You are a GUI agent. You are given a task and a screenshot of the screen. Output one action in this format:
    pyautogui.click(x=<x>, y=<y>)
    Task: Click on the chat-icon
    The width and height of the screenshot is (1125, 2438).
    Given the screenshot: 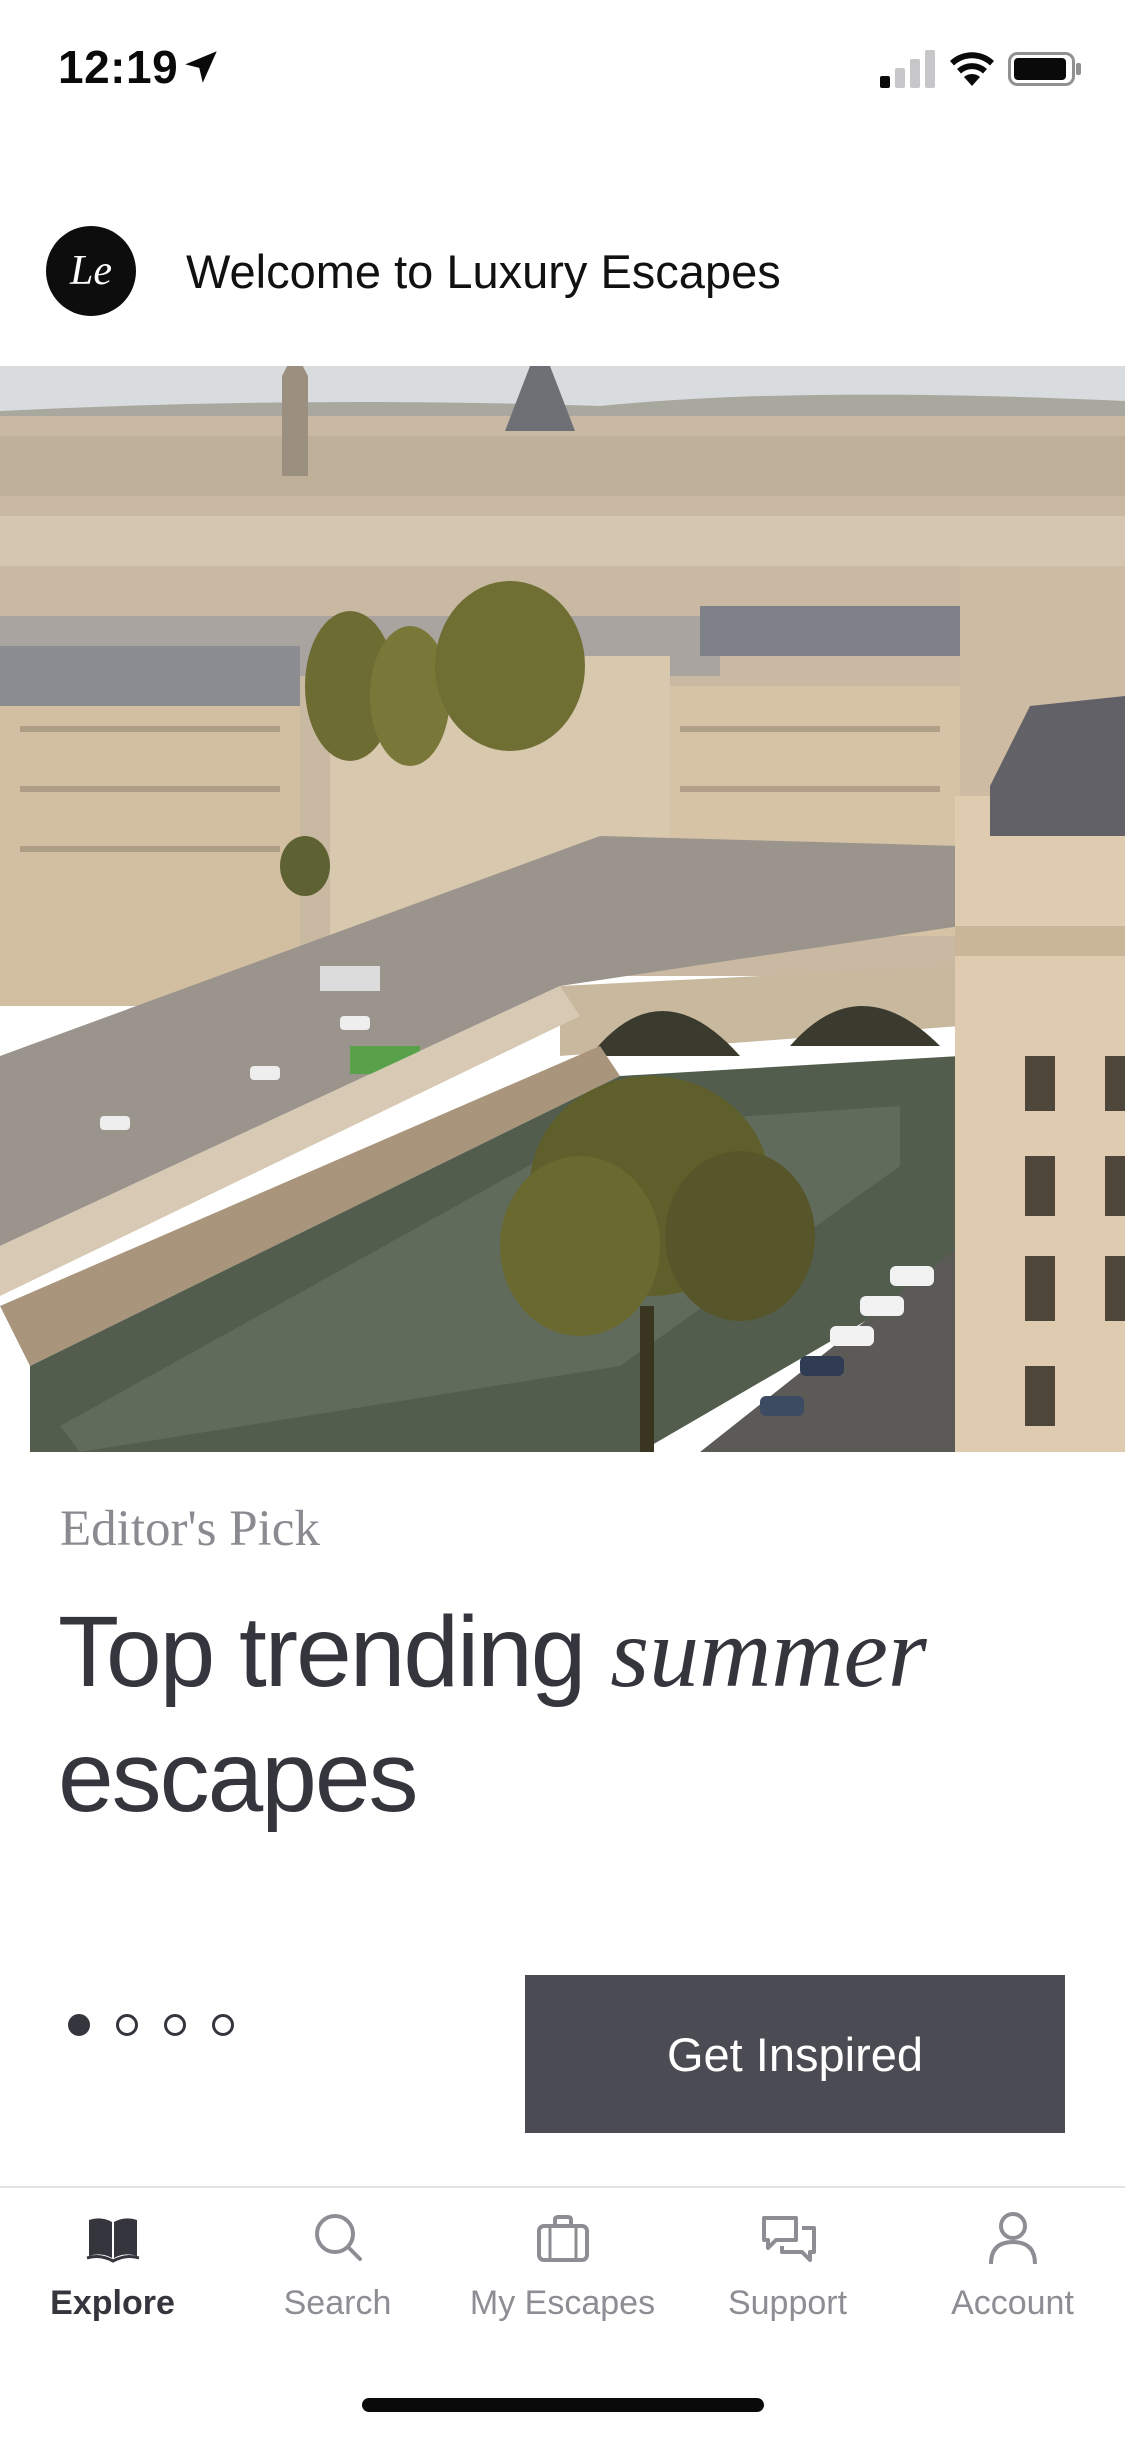 What is the action you would take?
    pyautogui.click(x=788, y=2239)
    